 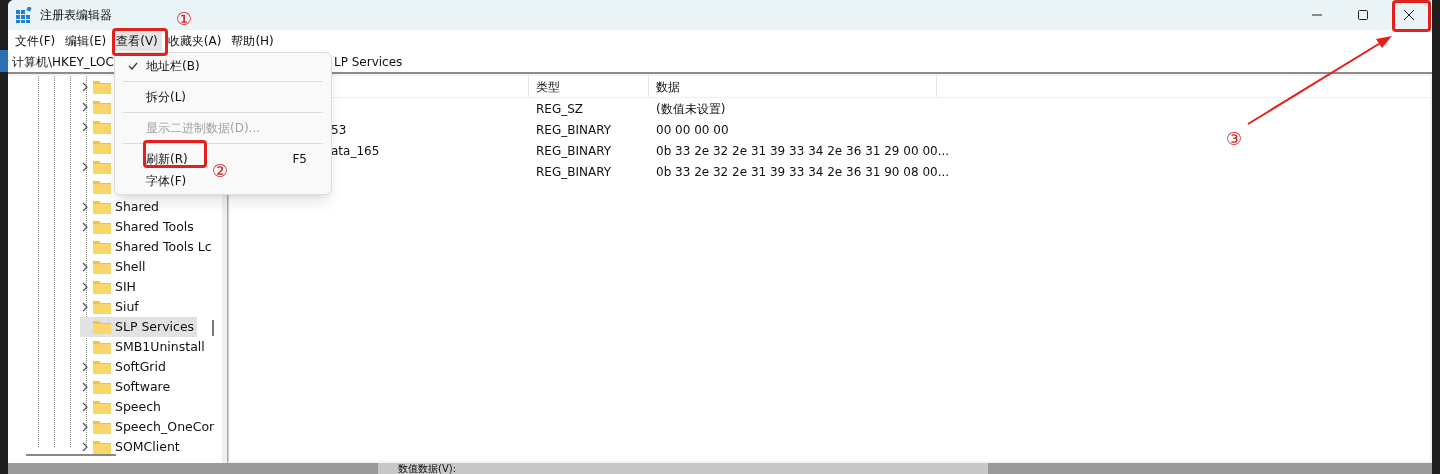 What do you see at coordinates (560, 109) in the screenshot?
I see `value-type: REG_SZ` at bounding box center [560, 109].